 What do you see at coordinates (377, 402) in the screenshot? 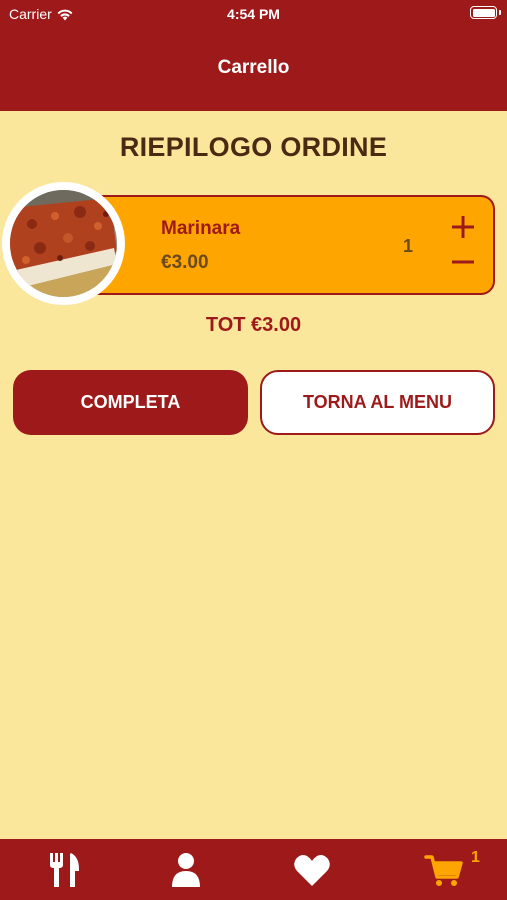
I see `back-to-menu-button: TORNA AL MENU` at bounding box center [377, 402].